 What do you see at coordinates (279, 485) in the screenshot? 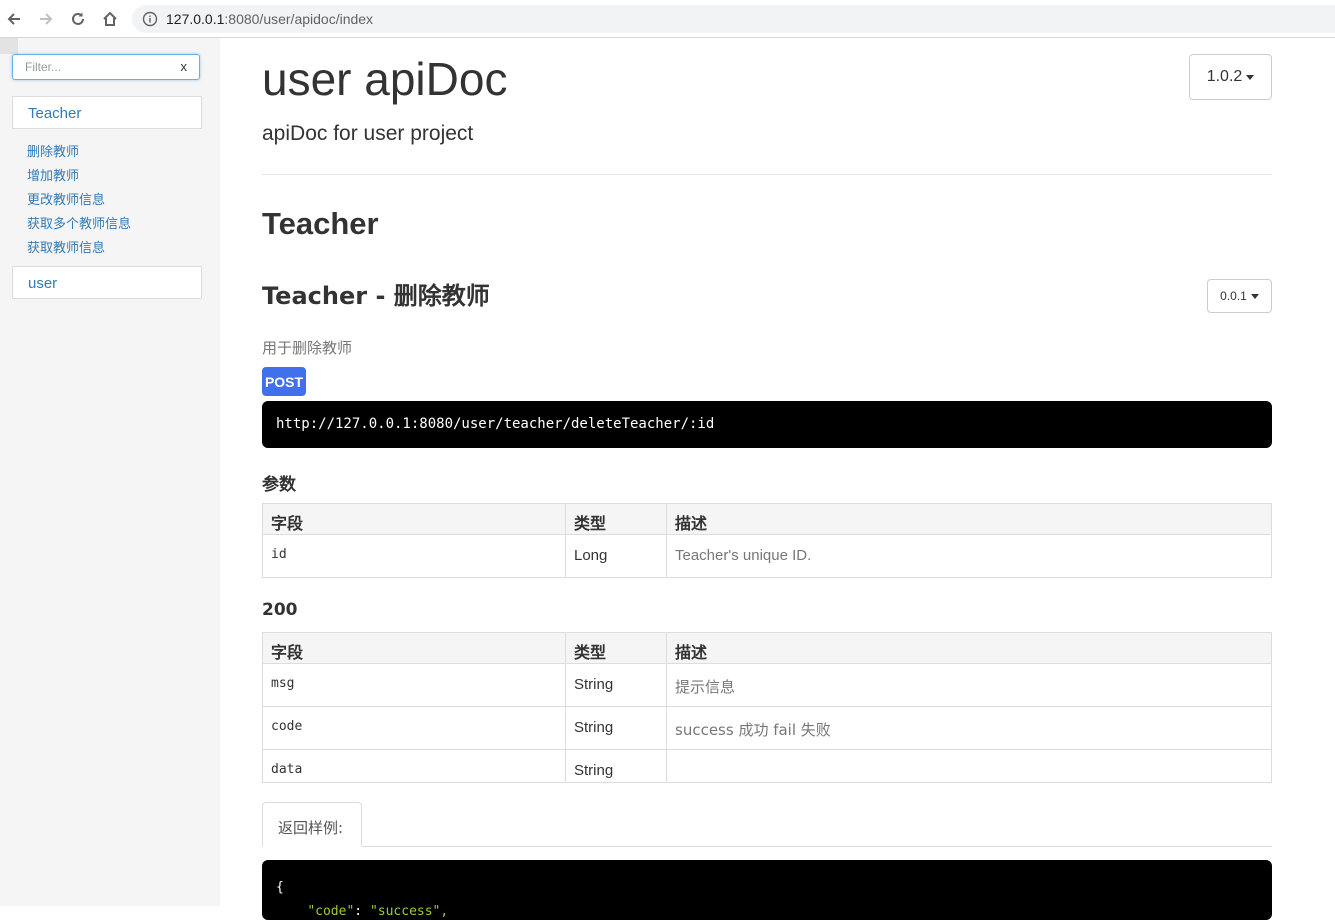
I see `params-title: 参数` at bounding box center [279, 485].